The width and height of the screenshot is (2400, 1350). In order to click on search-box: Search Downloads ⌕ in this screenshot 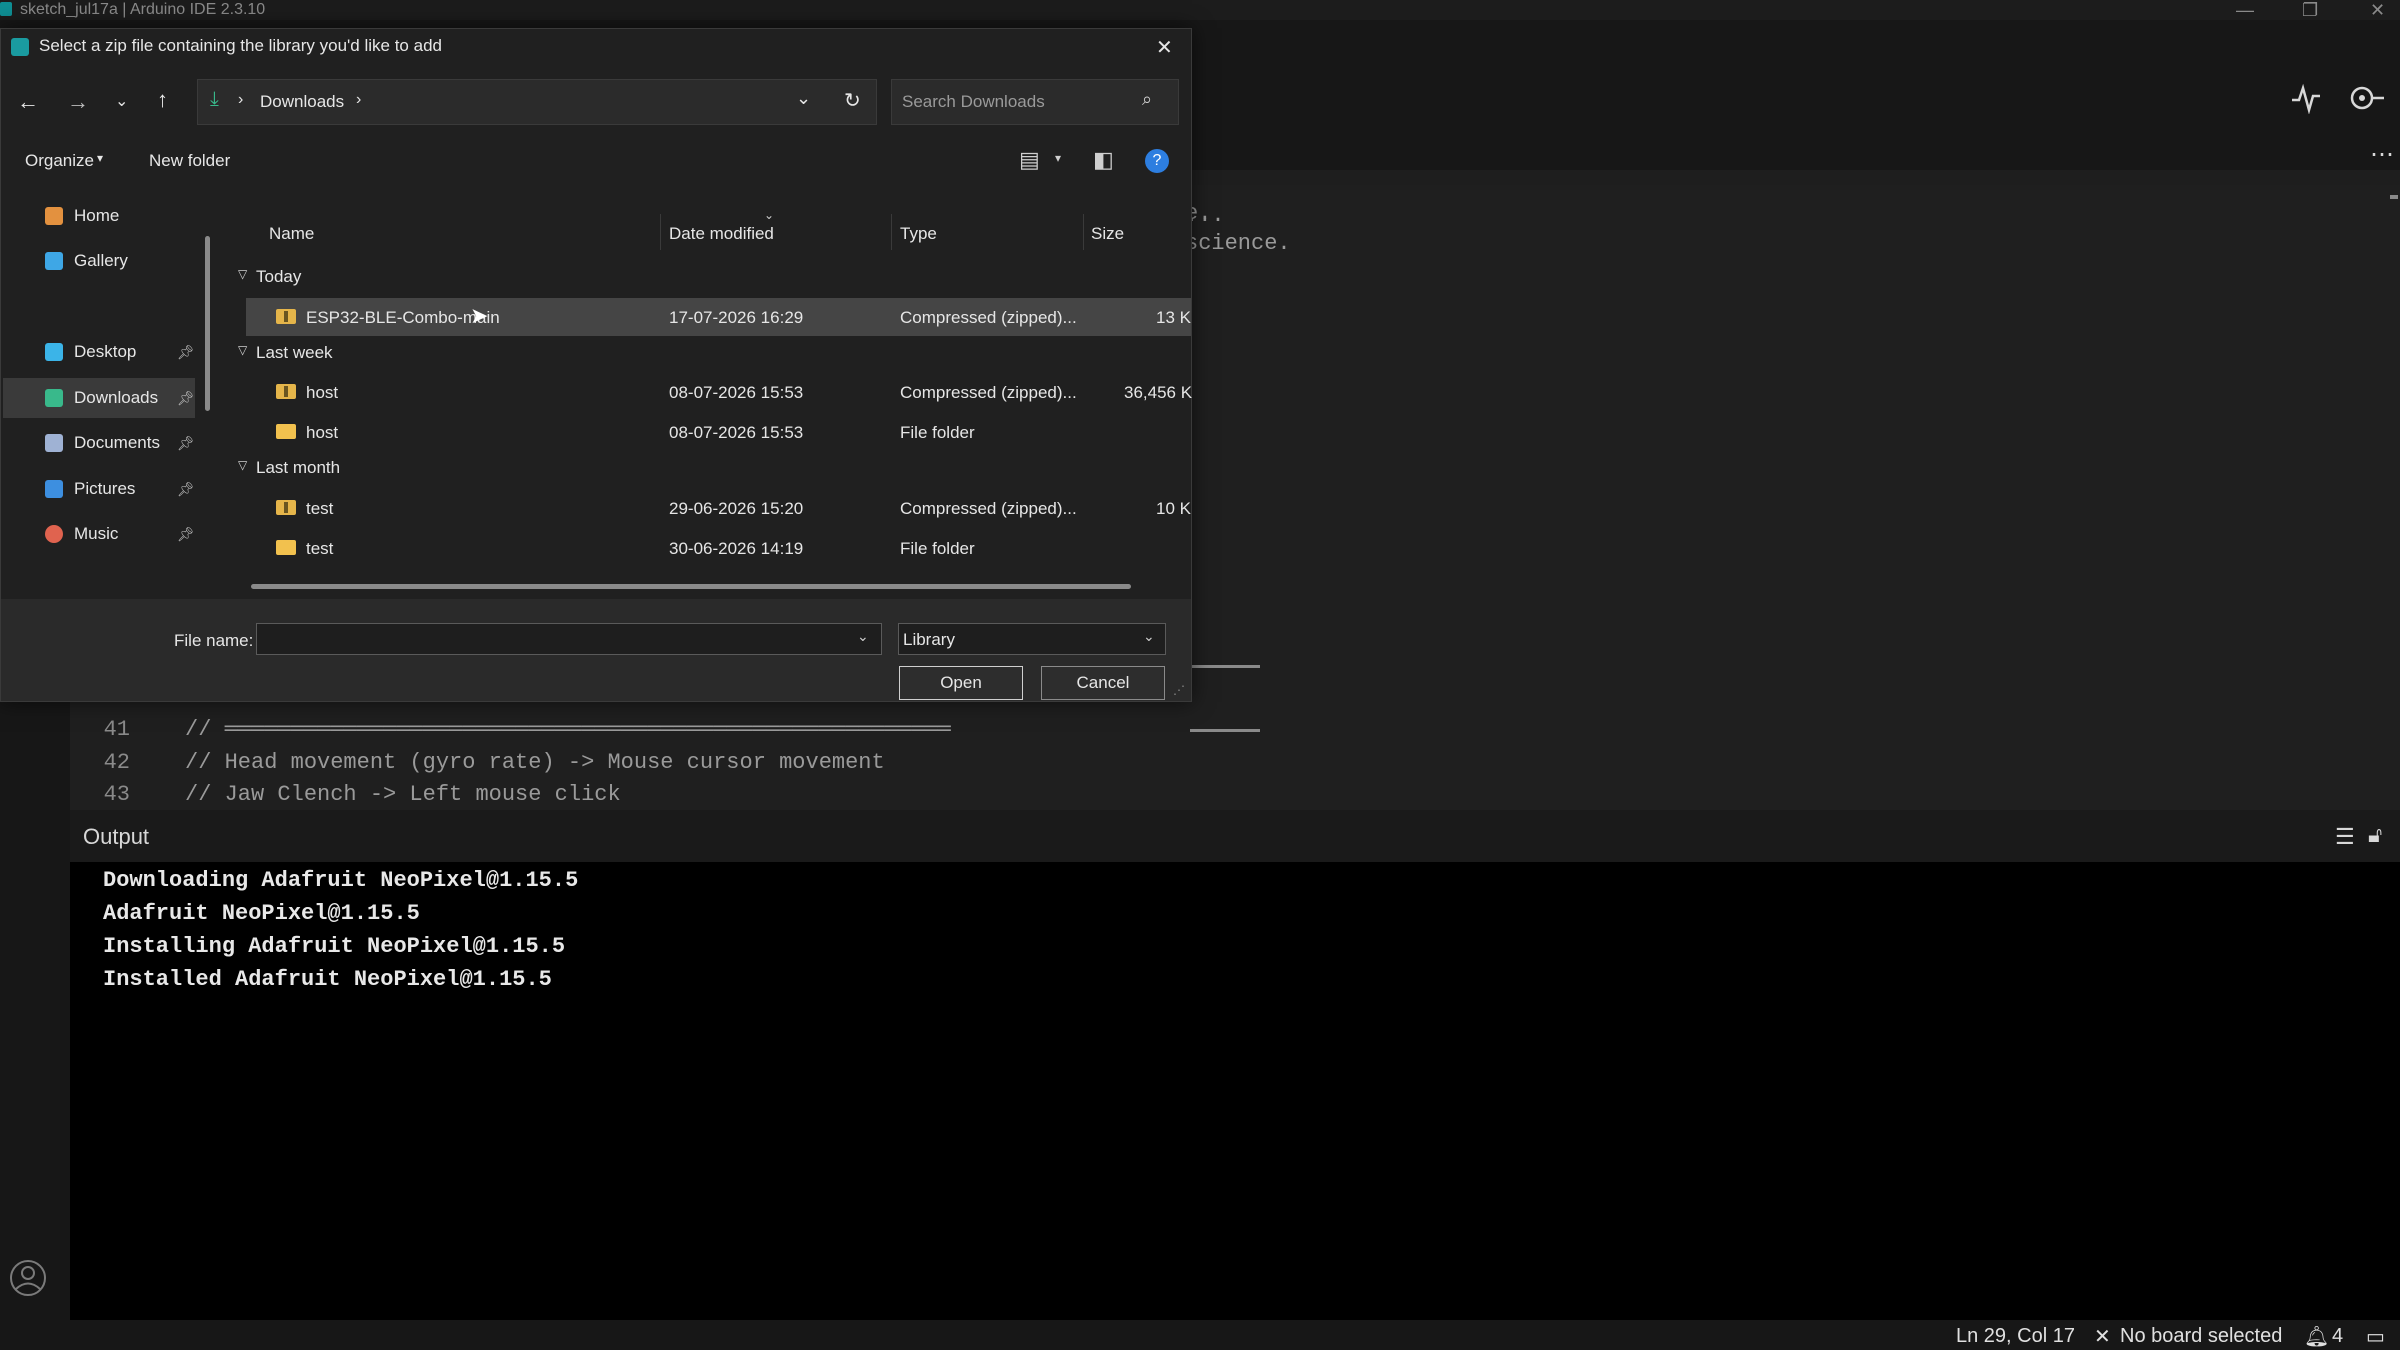, I will do `click(1035, 102)`.